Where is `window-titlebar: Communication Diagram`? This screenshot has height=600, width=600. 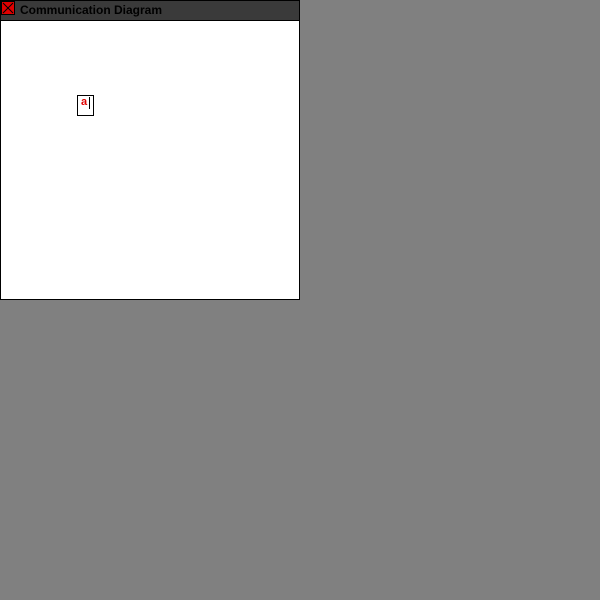 window-titlebar: Communication Diagram is located at coordinates (150, 11).